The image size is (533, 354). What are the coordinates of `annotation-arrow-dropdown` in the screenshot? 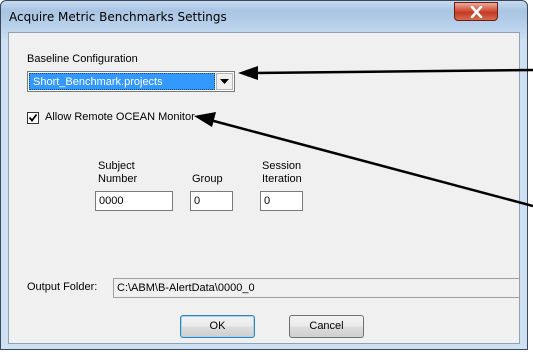 It's located at (393, 71).